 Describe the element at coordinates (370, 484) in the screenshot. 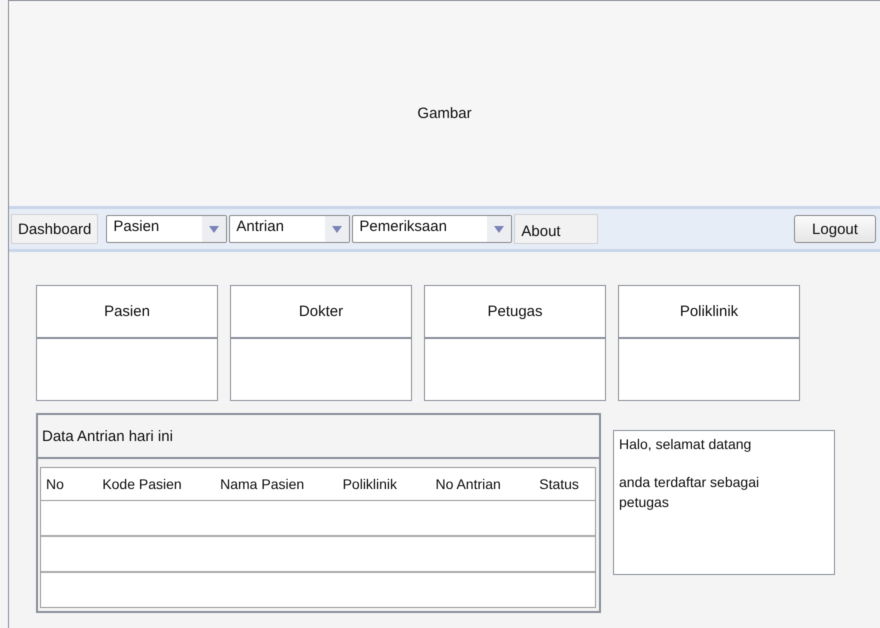

I see `column-header: Poliklinik` at that location.